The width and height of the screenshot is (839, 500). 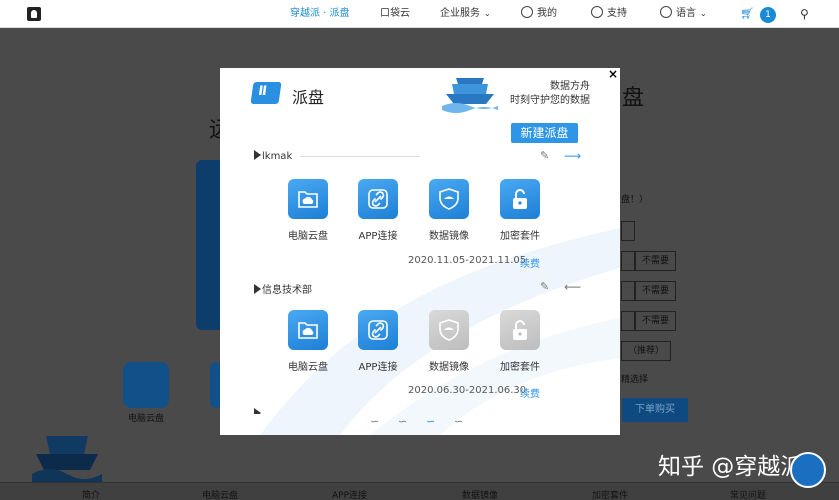 What do you see at coordinates (419, 491) in the screenshot?
I see `bg-bottom-tabbar` at bounding box center [419, 491].